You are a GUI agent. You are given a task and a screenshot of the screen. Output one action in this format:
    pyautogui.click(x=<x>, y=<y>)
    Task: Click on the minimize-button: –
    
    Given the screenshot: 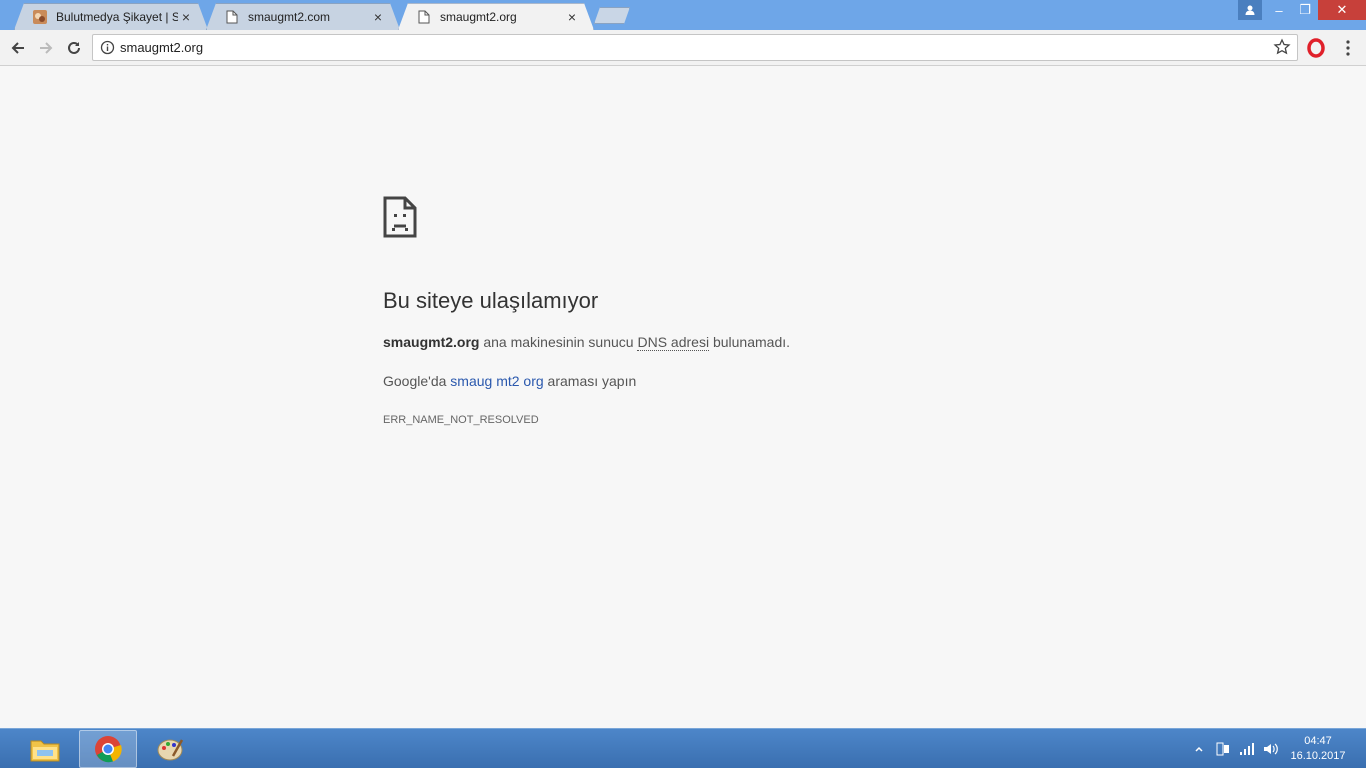 What is the action you would take?
    pyautogui.click(x=1279, y=10)
    